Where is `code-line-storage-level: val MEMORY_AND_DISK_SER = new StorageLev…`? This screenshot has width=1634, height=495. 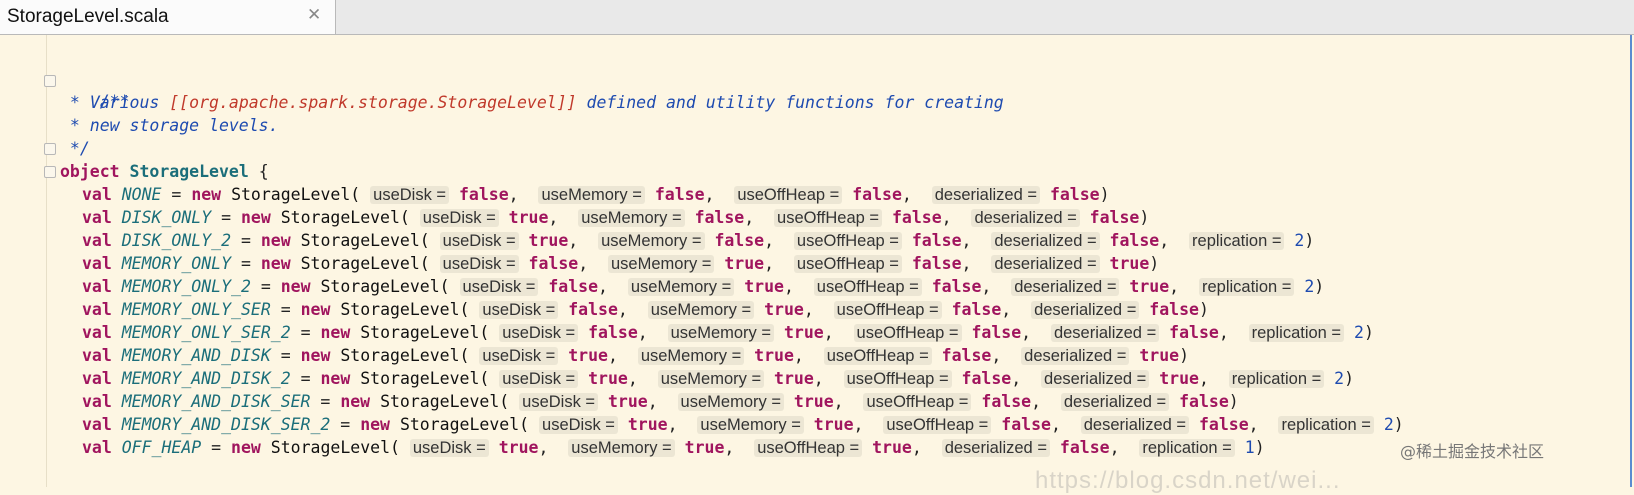
code-line-storage-level: val MEMORY_AND_DISK_SER = new StorageLev… is located at coordinates (660, 401).